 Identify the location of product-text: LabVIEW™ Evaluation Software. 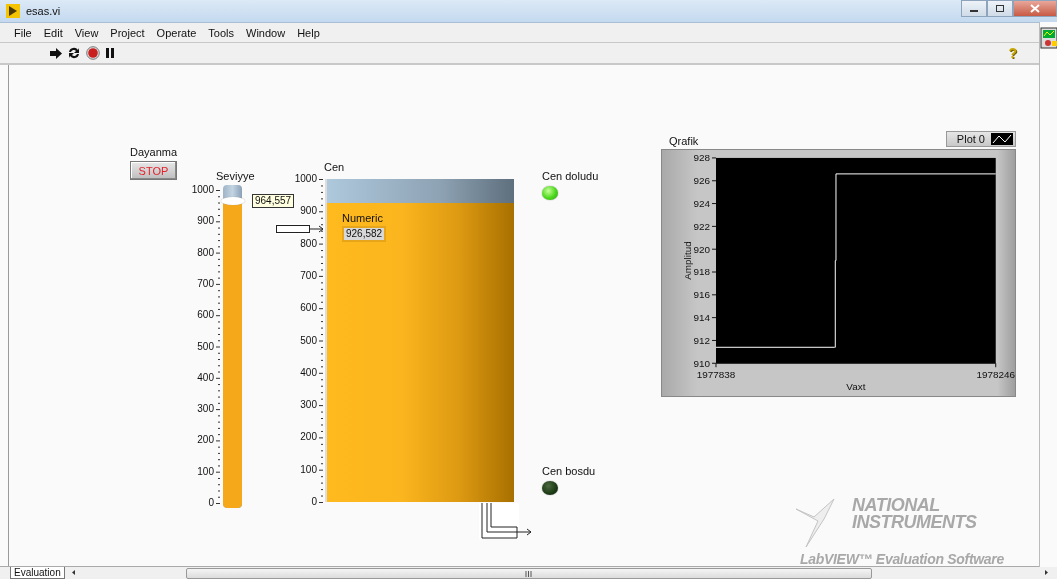
(901, 559).